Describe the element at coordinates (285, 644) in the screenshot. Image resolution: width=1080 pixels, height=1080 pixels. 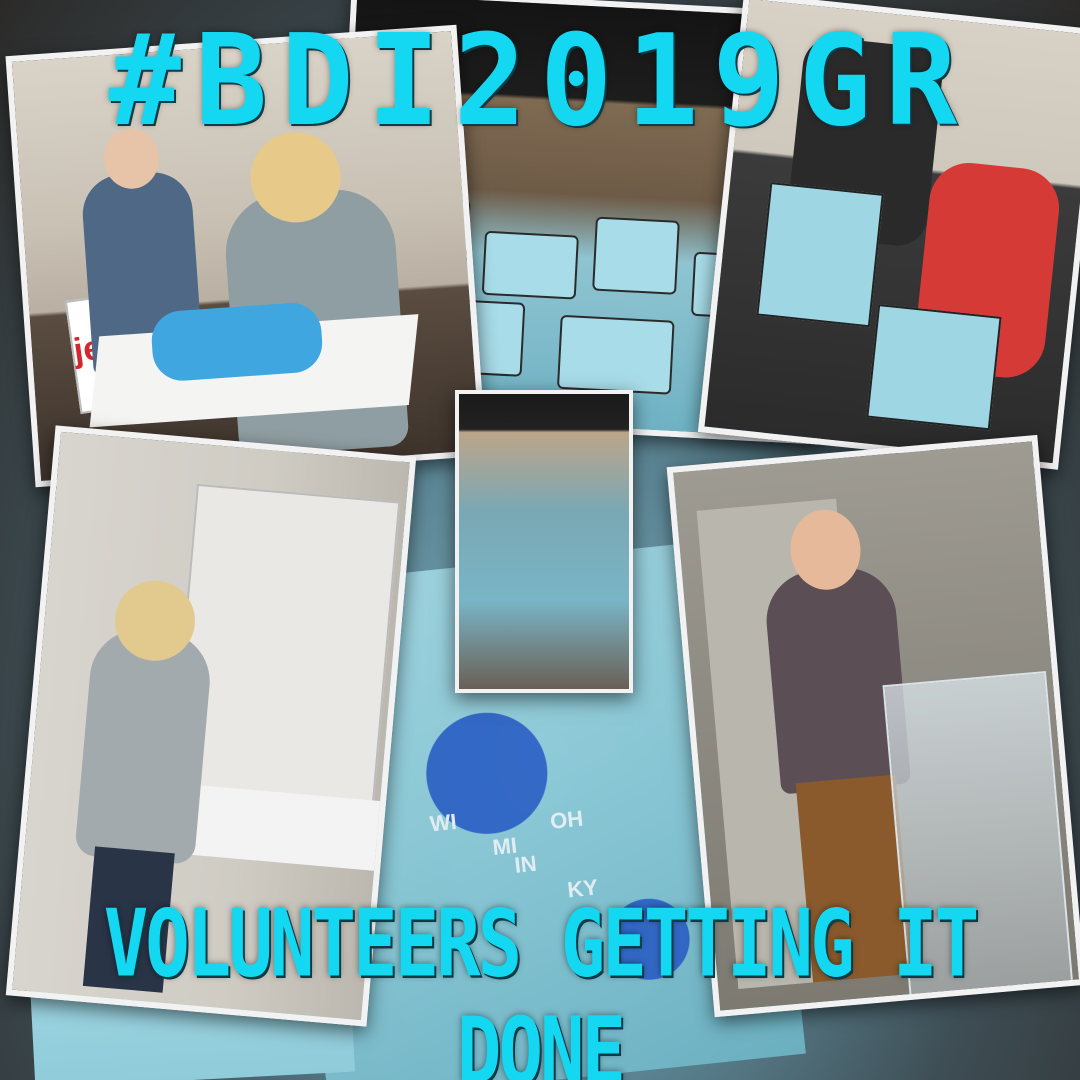
I see `window` at that location.